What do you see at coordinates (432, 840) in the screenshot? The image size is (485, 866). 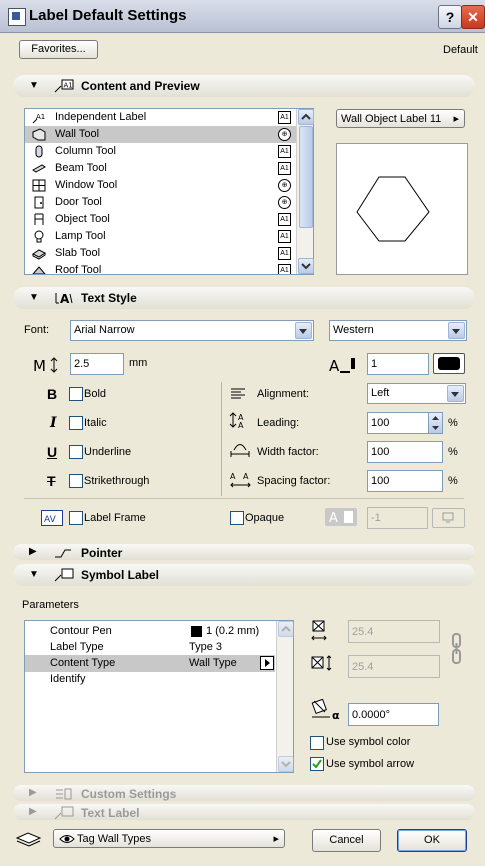 I see `ok-button: OK` at bounding box center [432, 840].